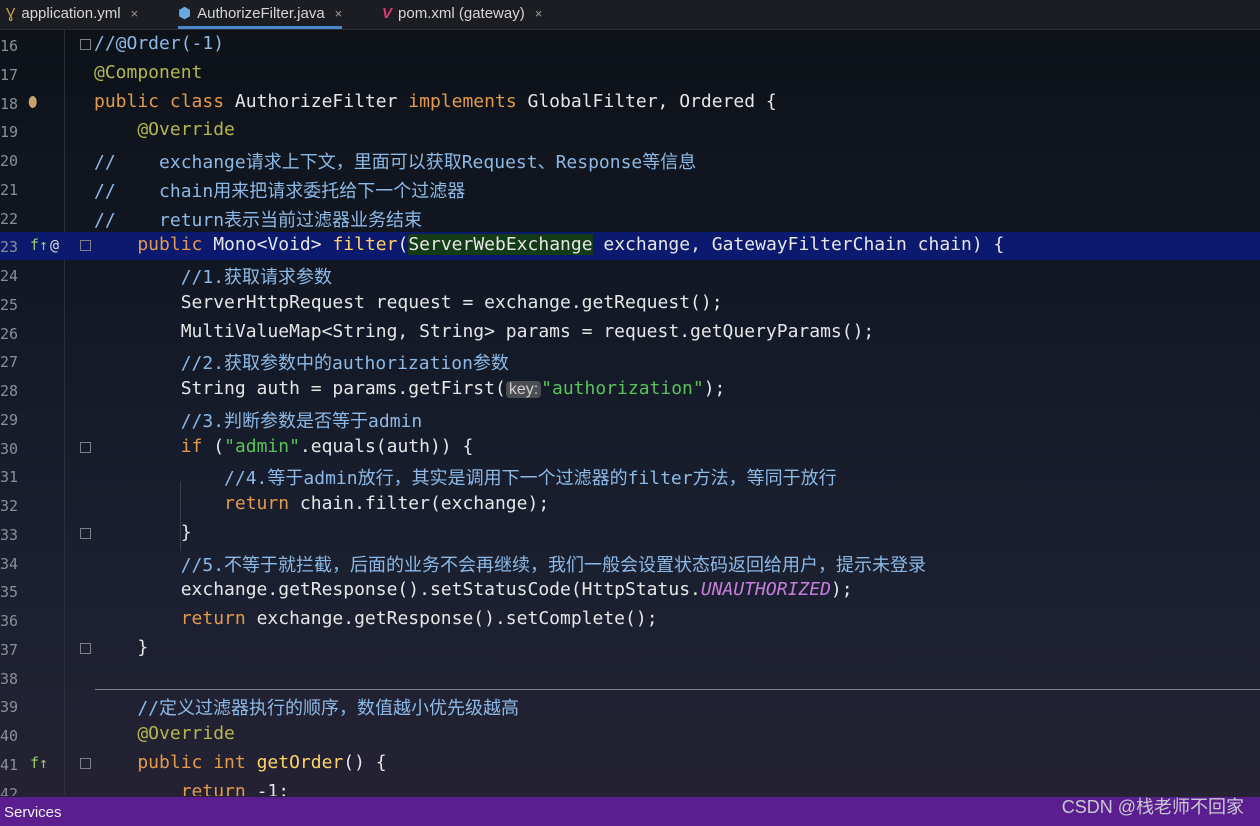  What do you see at coordinates (9, 534) in the screenshot?
I see `line-number: 33` at bounding box center [9, 534].